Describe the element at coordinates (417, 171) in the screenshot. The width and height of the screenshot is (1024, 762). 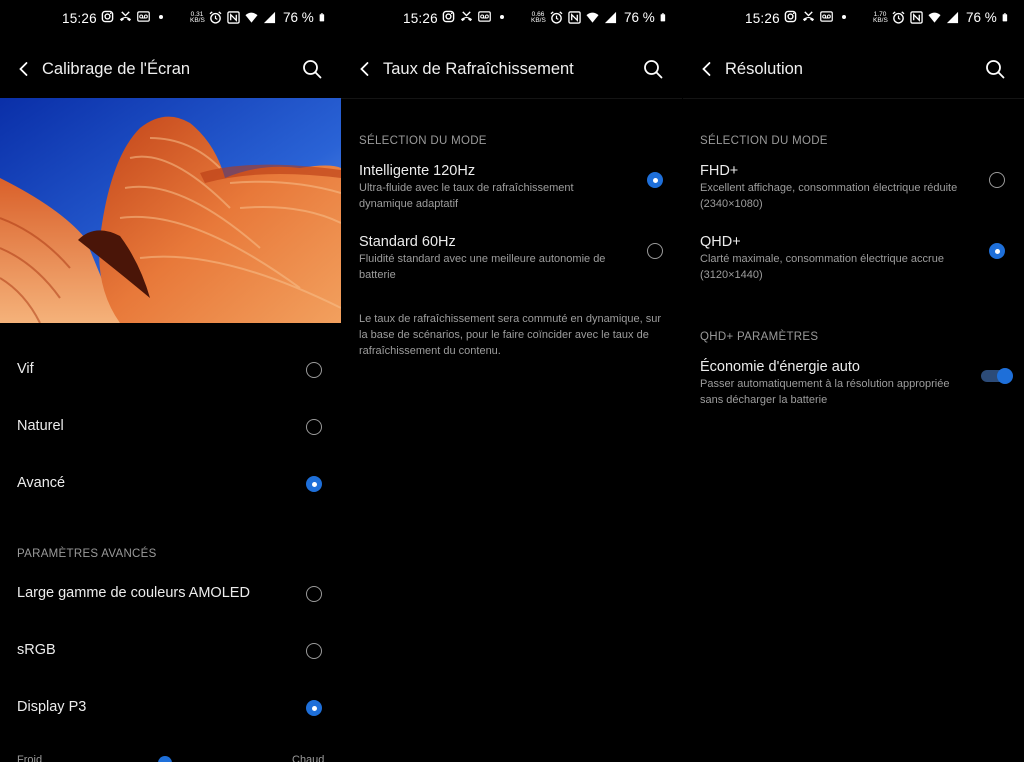
I see `mode-title: Intelligente 120Hz` at that location.